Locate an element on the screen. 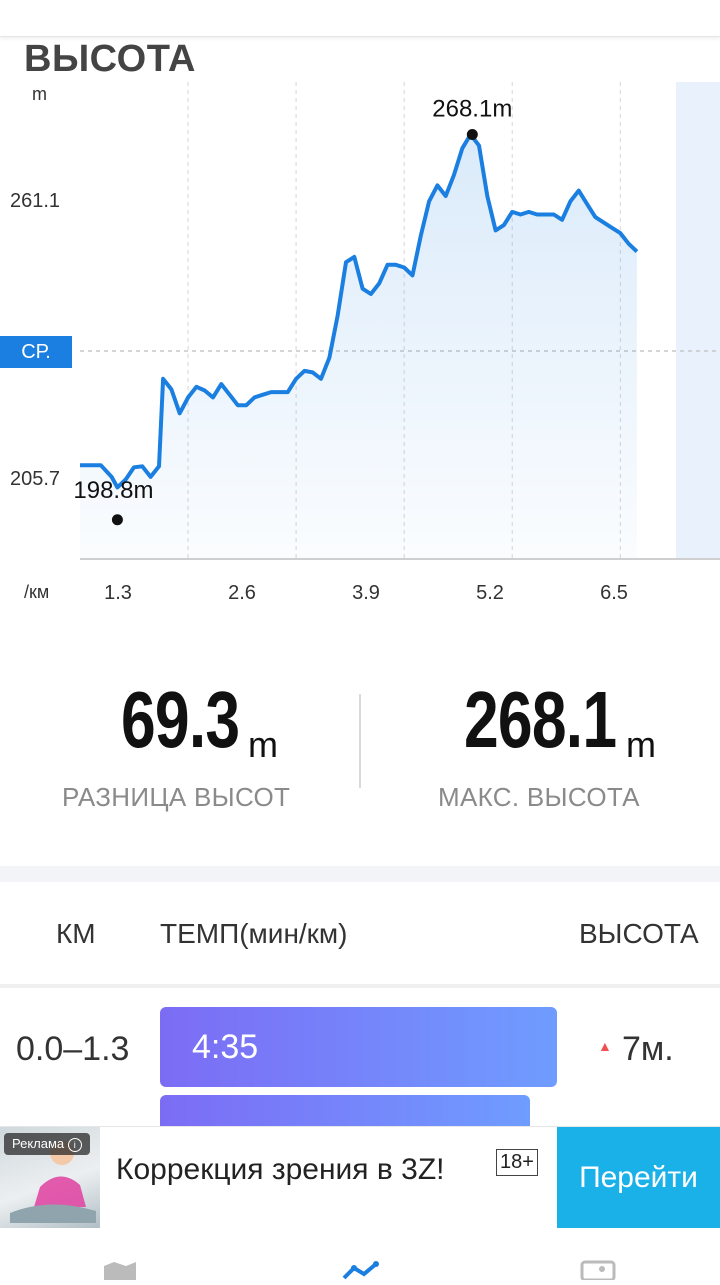 The width and height of the screenshot is (720, 1285). photo-tab-icon is located at coordinates (598, 1272).